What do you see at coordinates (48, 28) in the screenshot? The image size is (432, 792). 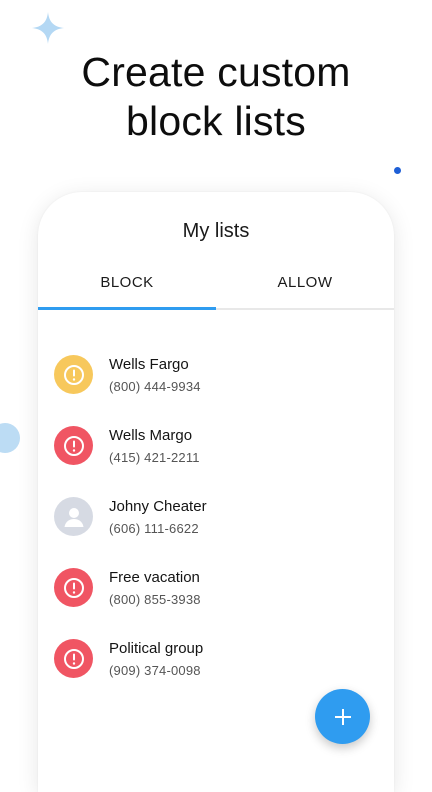 I see `sparkle-icon` at bounding box center [48, 28].